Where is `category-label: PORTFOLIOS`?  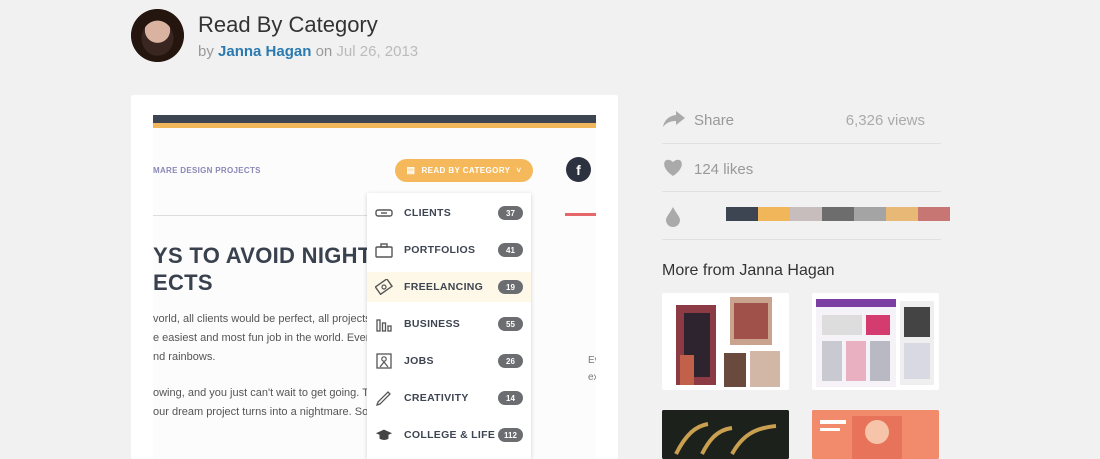 category-label: PORTFOLIOS is located at coordinates (440, 250).